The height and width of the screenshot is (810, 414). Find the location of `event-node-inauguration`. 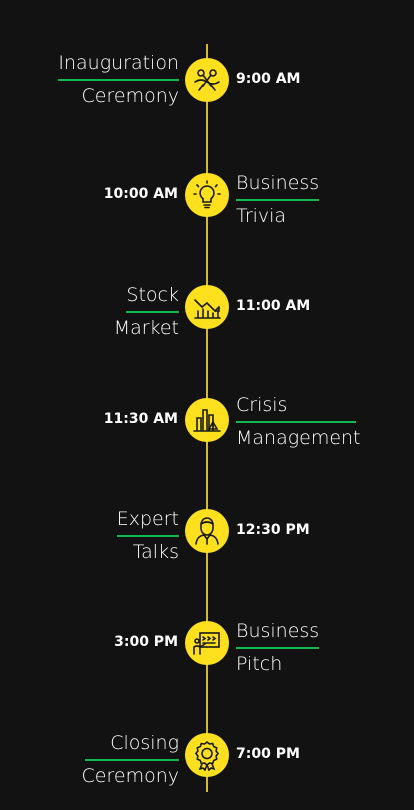

event-node-inauguration is located at coordinates (207, 80).